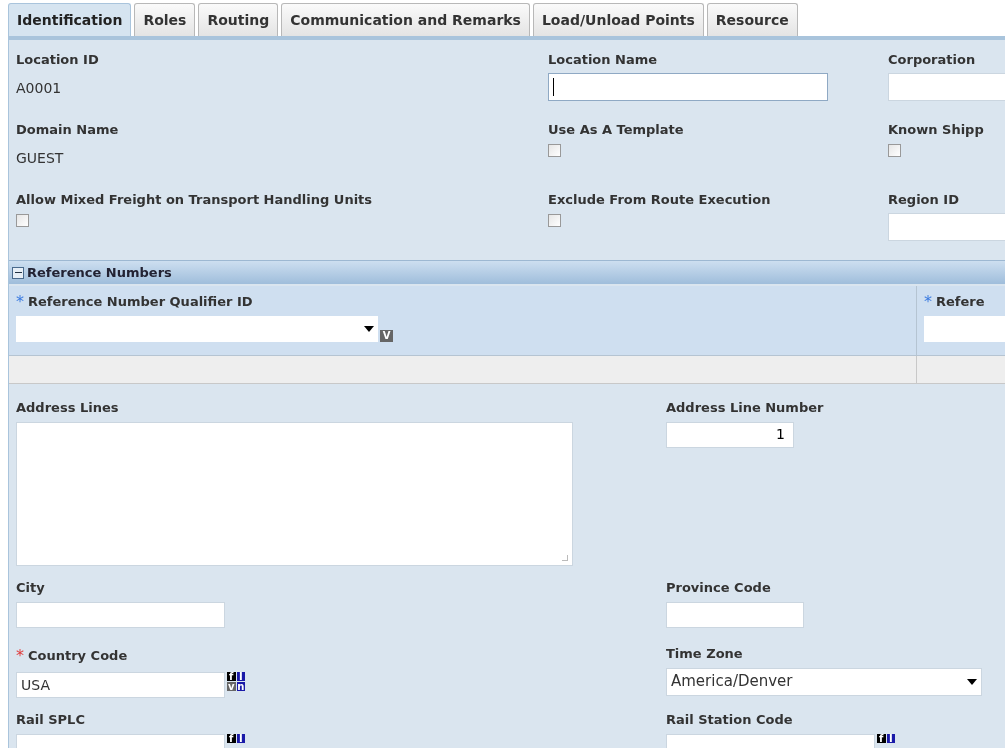  Describe the element at coordinates (752, 19) in the screenshot. I see `tab: Resource` at that location.